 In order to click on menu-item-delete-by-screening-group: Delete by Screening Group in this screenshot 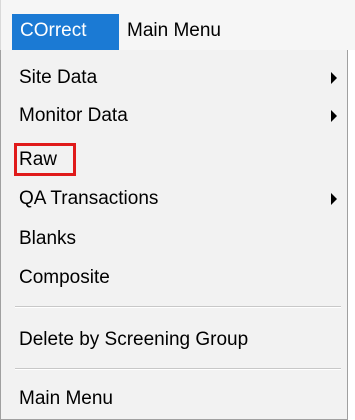, I will do `click(133, 340)`.